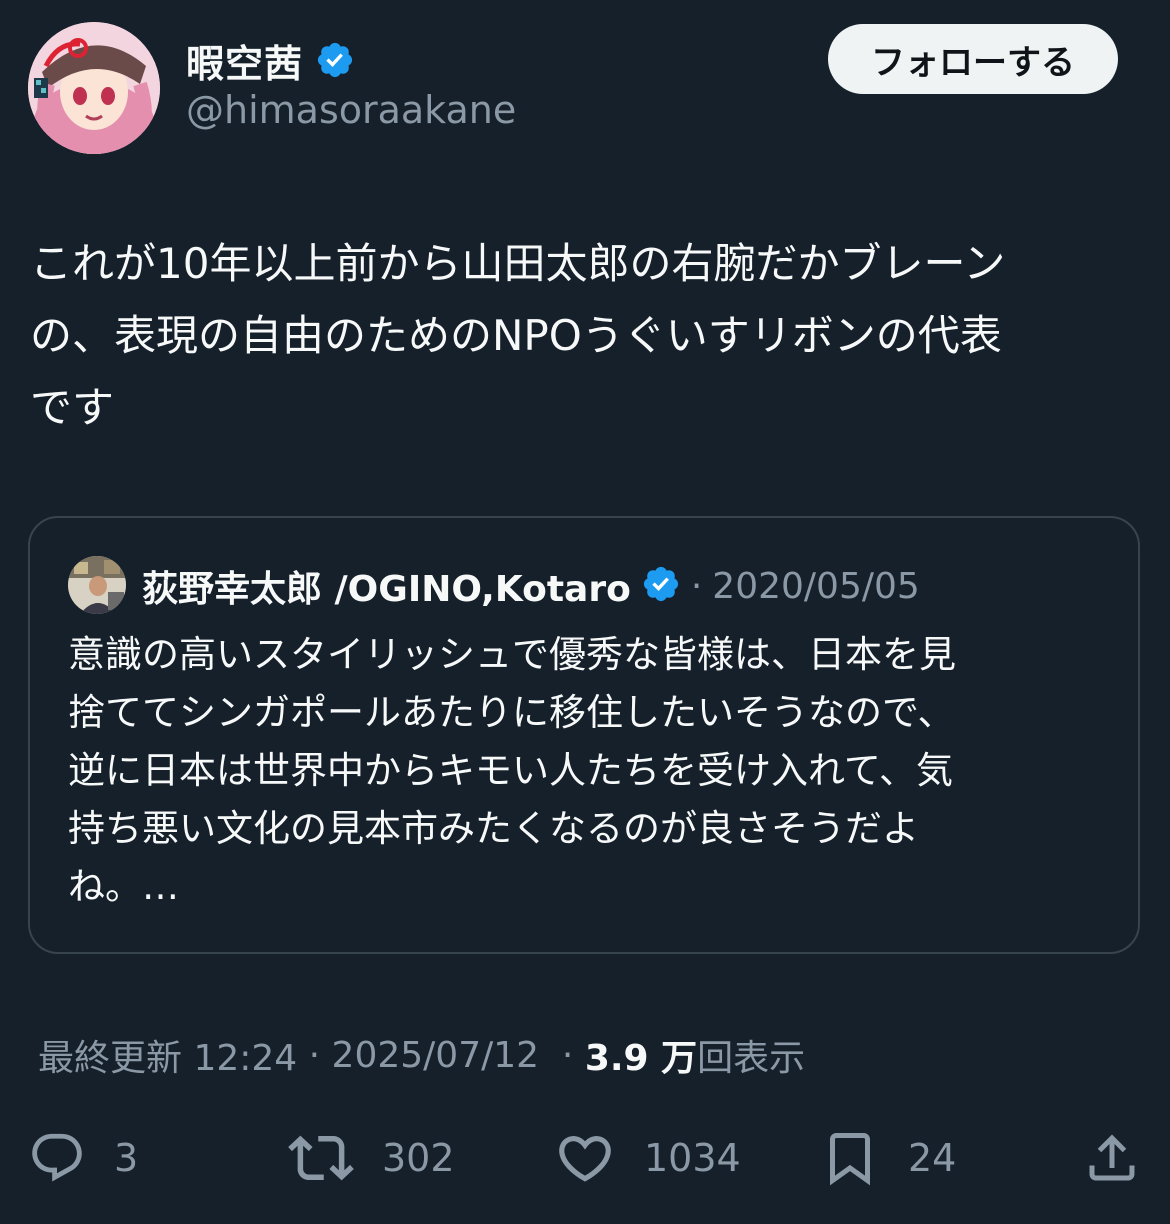  Describe the element at coordinates (335, 60) in the screenshot. I see `verified-badge-icon` at that location.